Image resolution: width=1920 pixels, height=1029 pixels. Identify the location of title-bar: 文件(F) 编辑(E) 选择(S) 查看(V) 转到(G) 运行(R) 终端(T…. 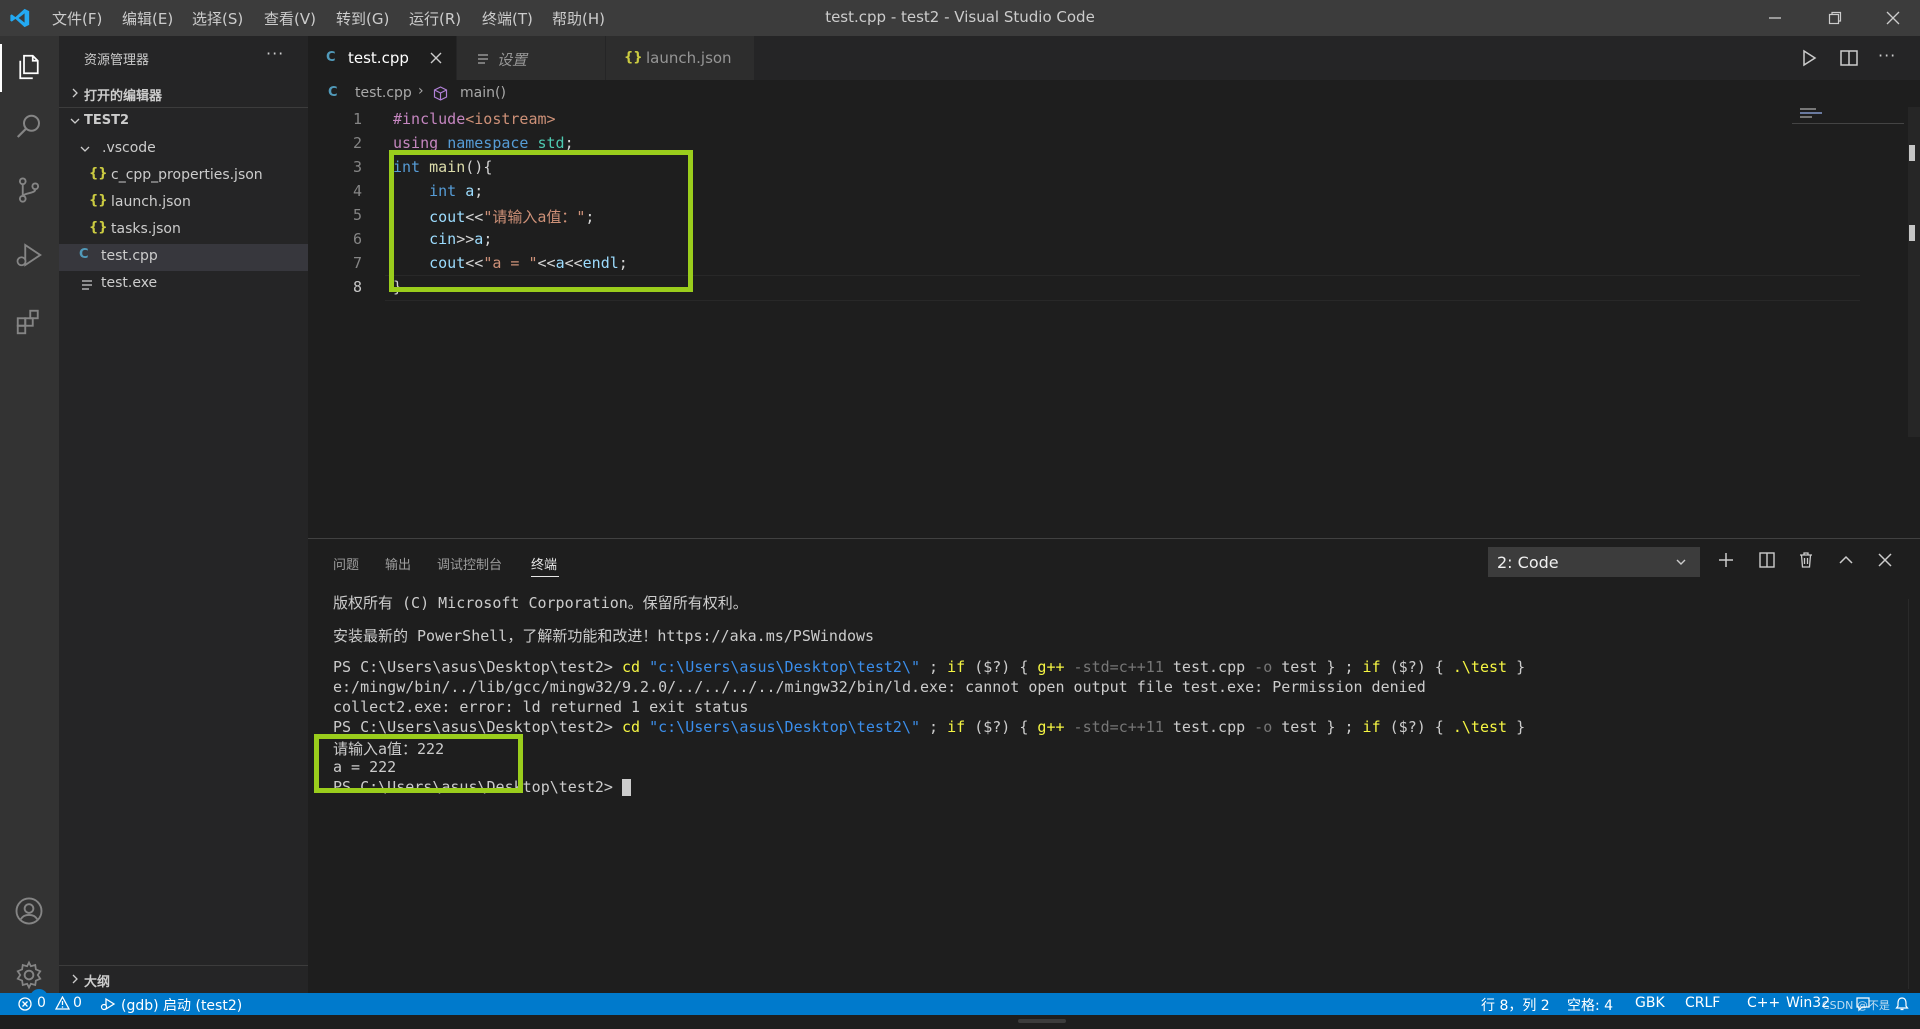
(960, 18).